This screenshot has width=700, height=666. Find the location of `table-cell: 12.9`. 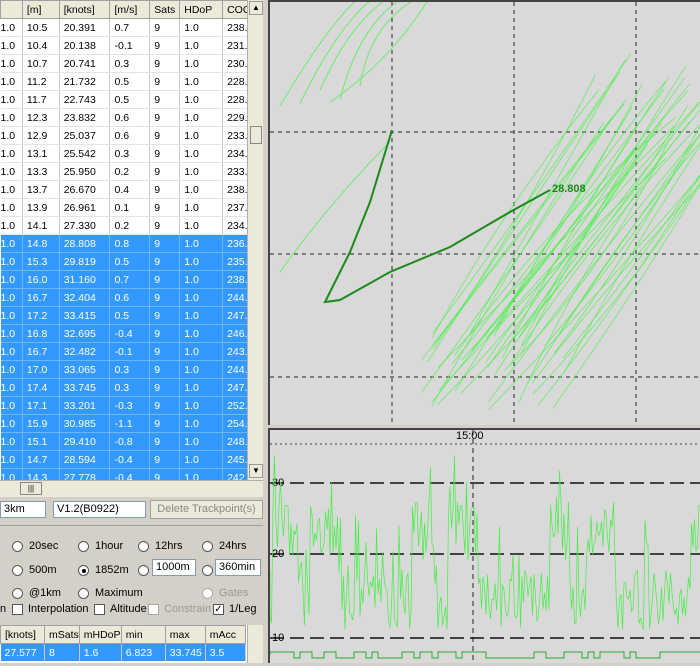

table-cell: 12.9 is located at coordinates (41, 135).